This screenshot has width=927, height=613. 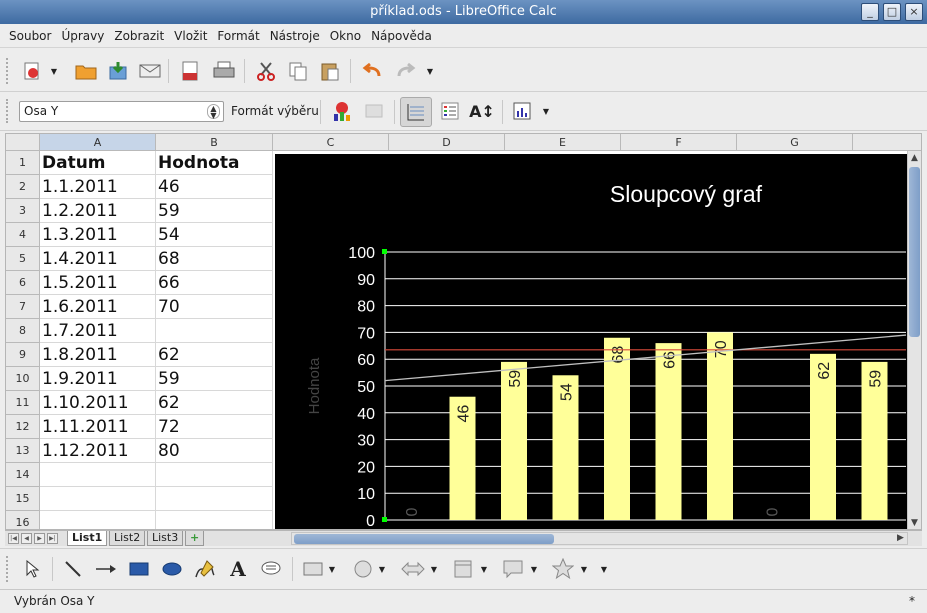 What do you see at coordinates (887, 142) in the screenshot?
I see `column-header-h` at bounding box center [887, 142].